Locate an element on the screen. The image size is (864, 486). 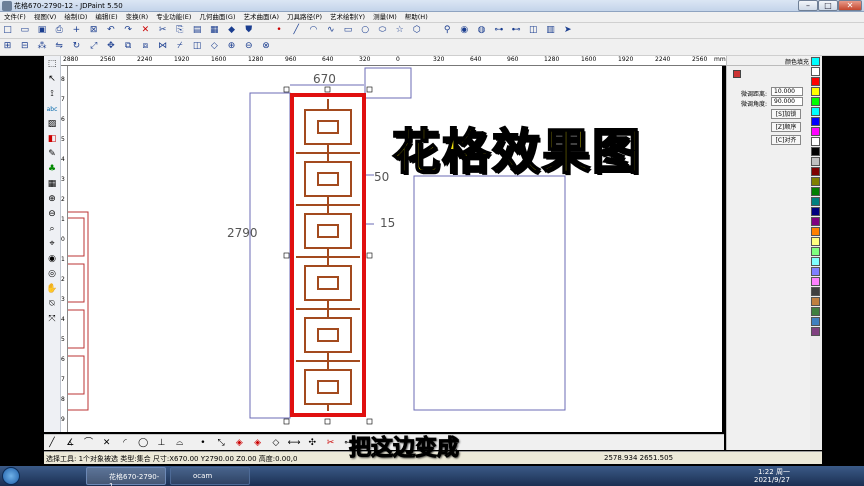
link-icon: ⊷ is located at coordinates (516, 30).